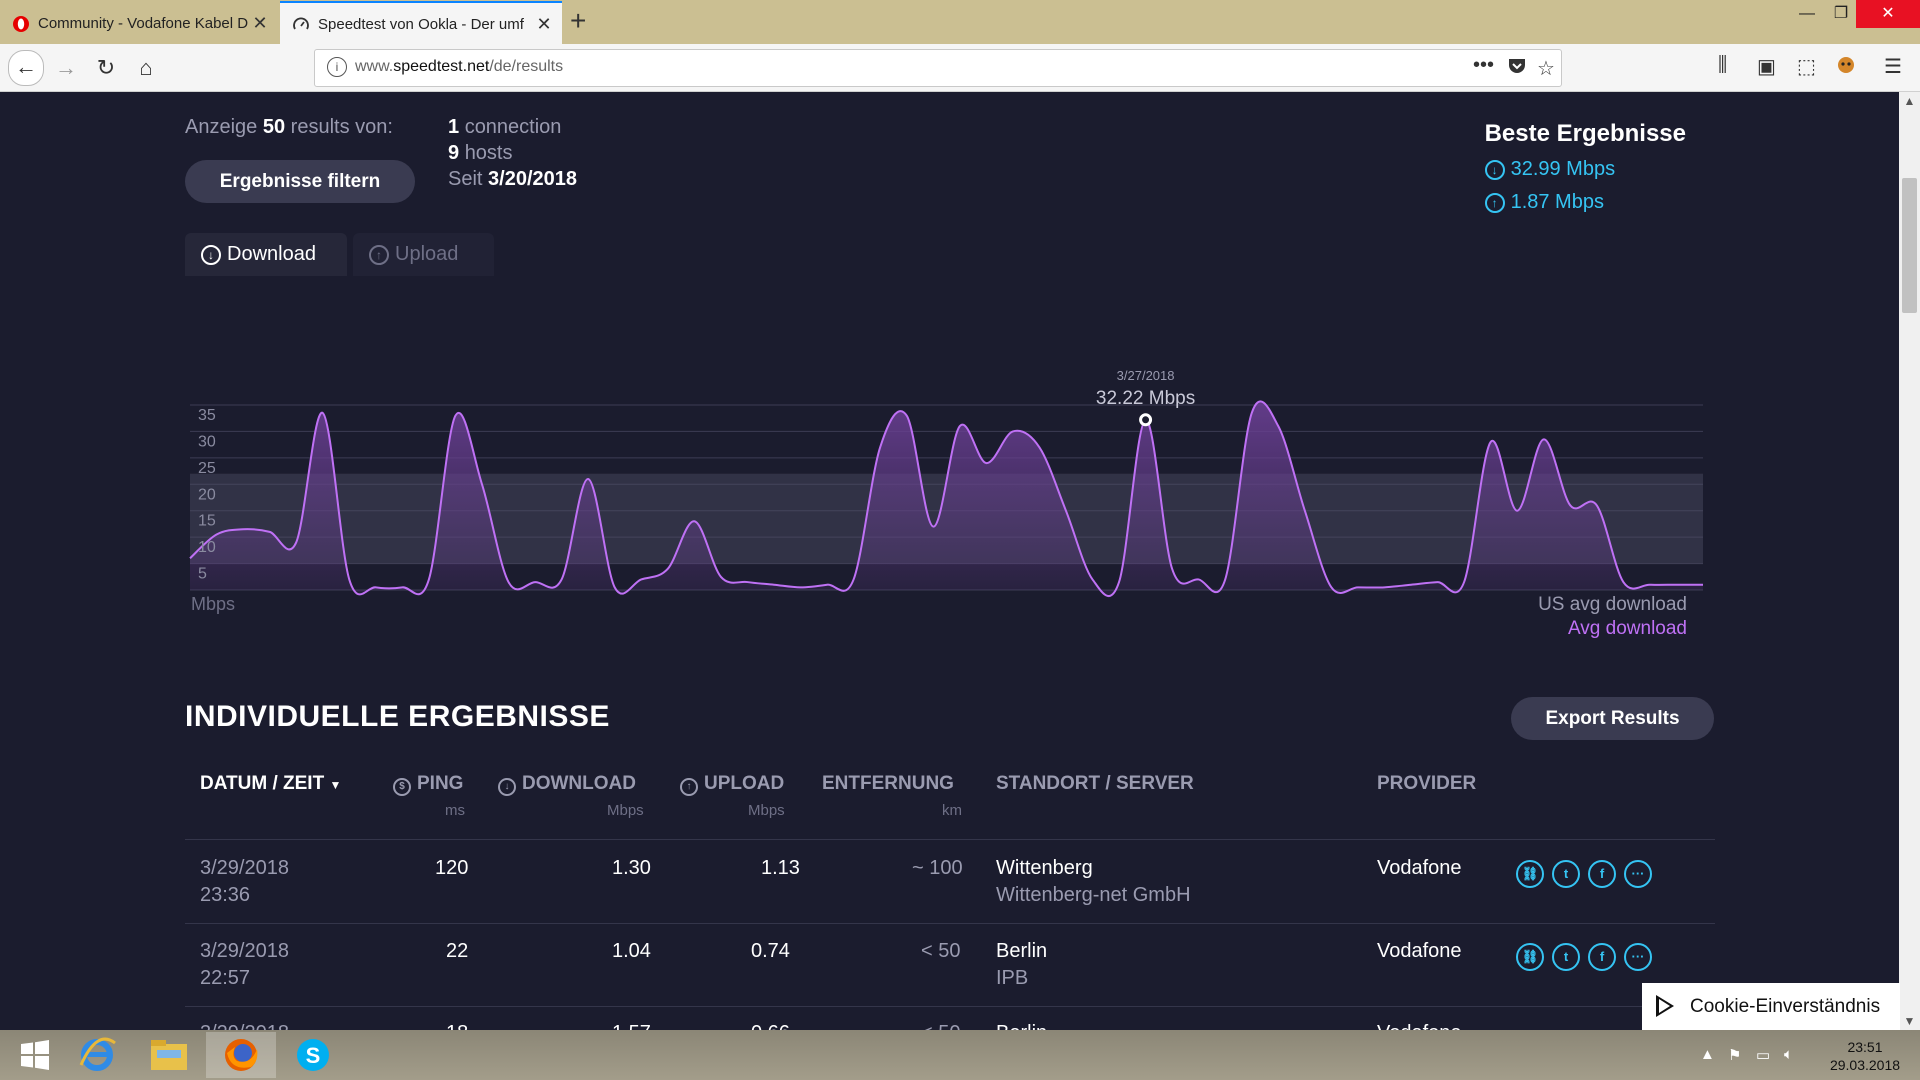 The width and height of the screenshot is (1920, 1080). I want to click on bookmark-star-icon: ☆, so click(1546, 68).